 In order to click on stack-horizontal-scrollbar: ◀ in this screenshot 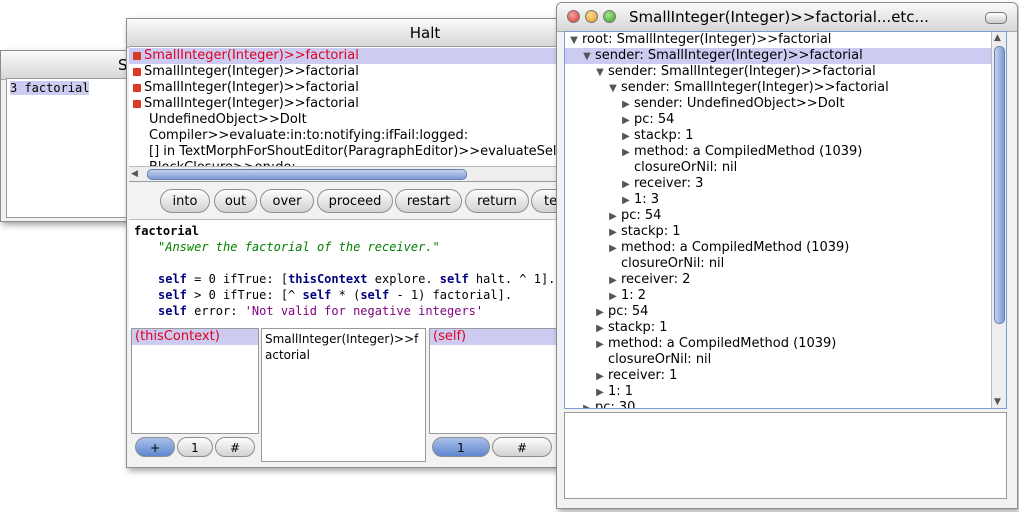, I will do `click(348, 173)`.